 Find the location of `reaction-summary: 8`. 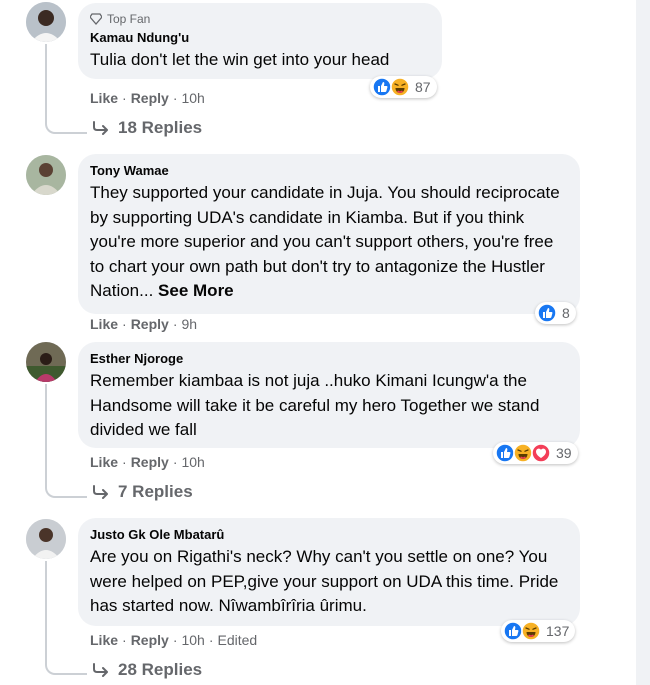

reaction-summary: 8 is located at coordinates (555, 313).